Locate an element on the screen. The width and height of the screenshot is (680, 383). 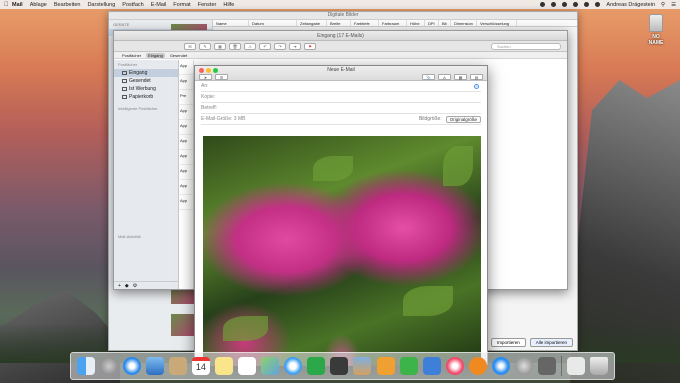
stationery-icon: ▤ is located at coordinates (476, 77).